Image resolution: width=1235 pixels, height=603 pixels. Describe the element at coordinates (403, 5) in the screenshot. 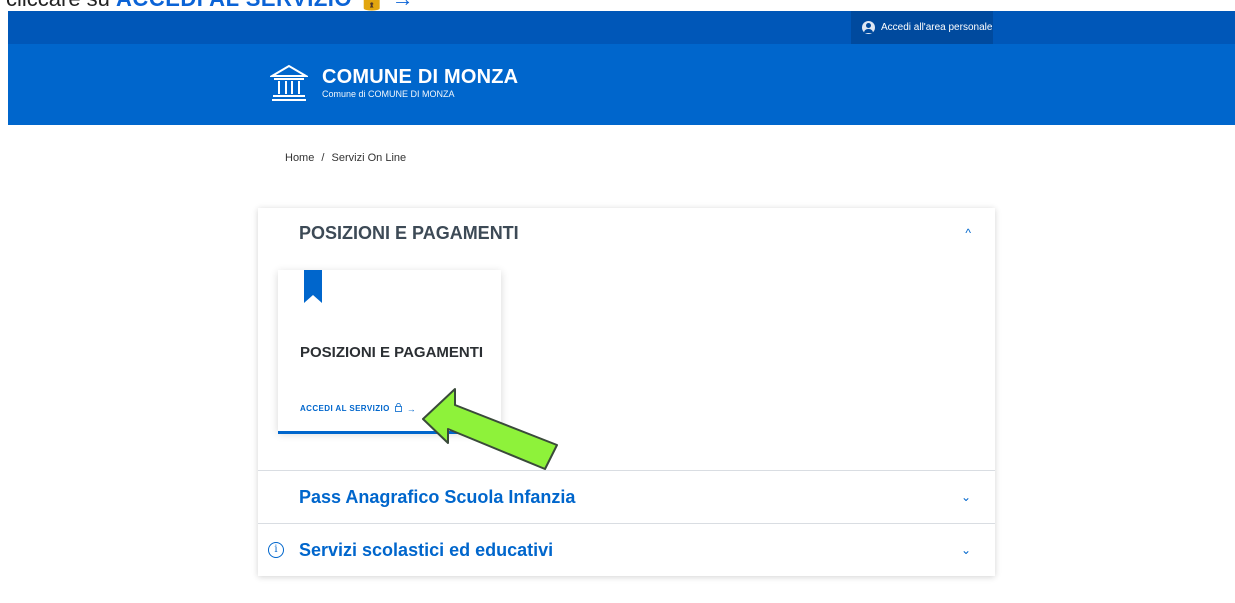

I see `arrow-right-icon: →` at that location.